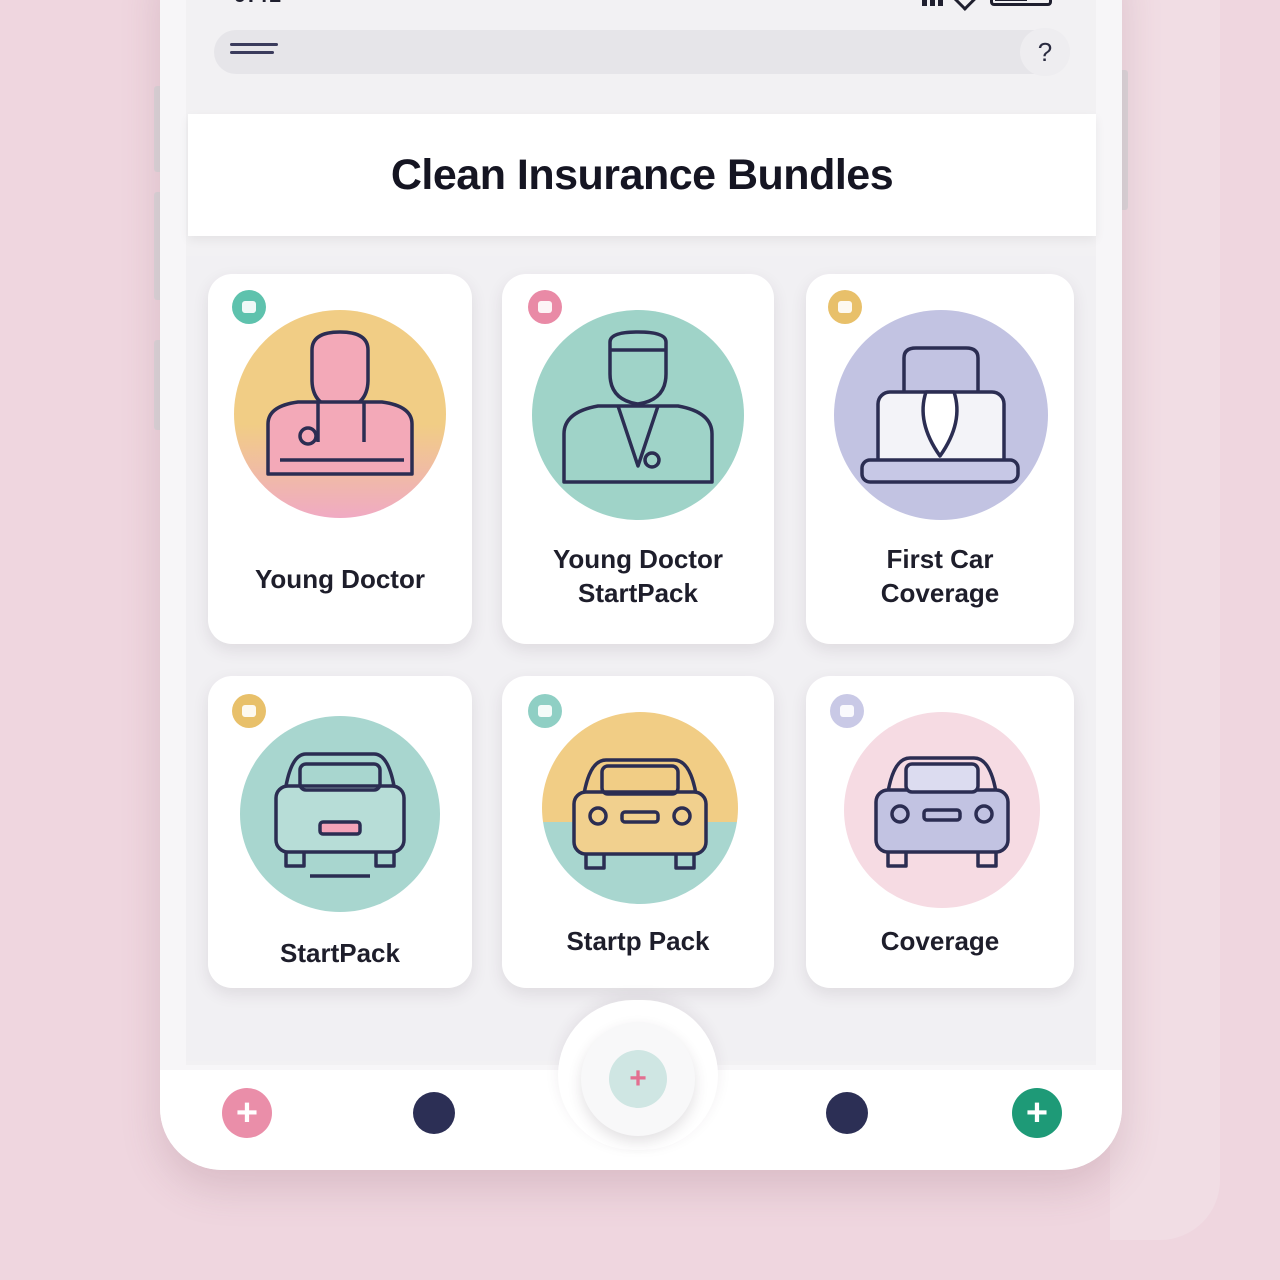 This screenshot has height=1280, width=1280. What do you see at coordinates (940, 941) in the screenshot?
I see `card-label: Coverage` at bounding box center [940, 941].